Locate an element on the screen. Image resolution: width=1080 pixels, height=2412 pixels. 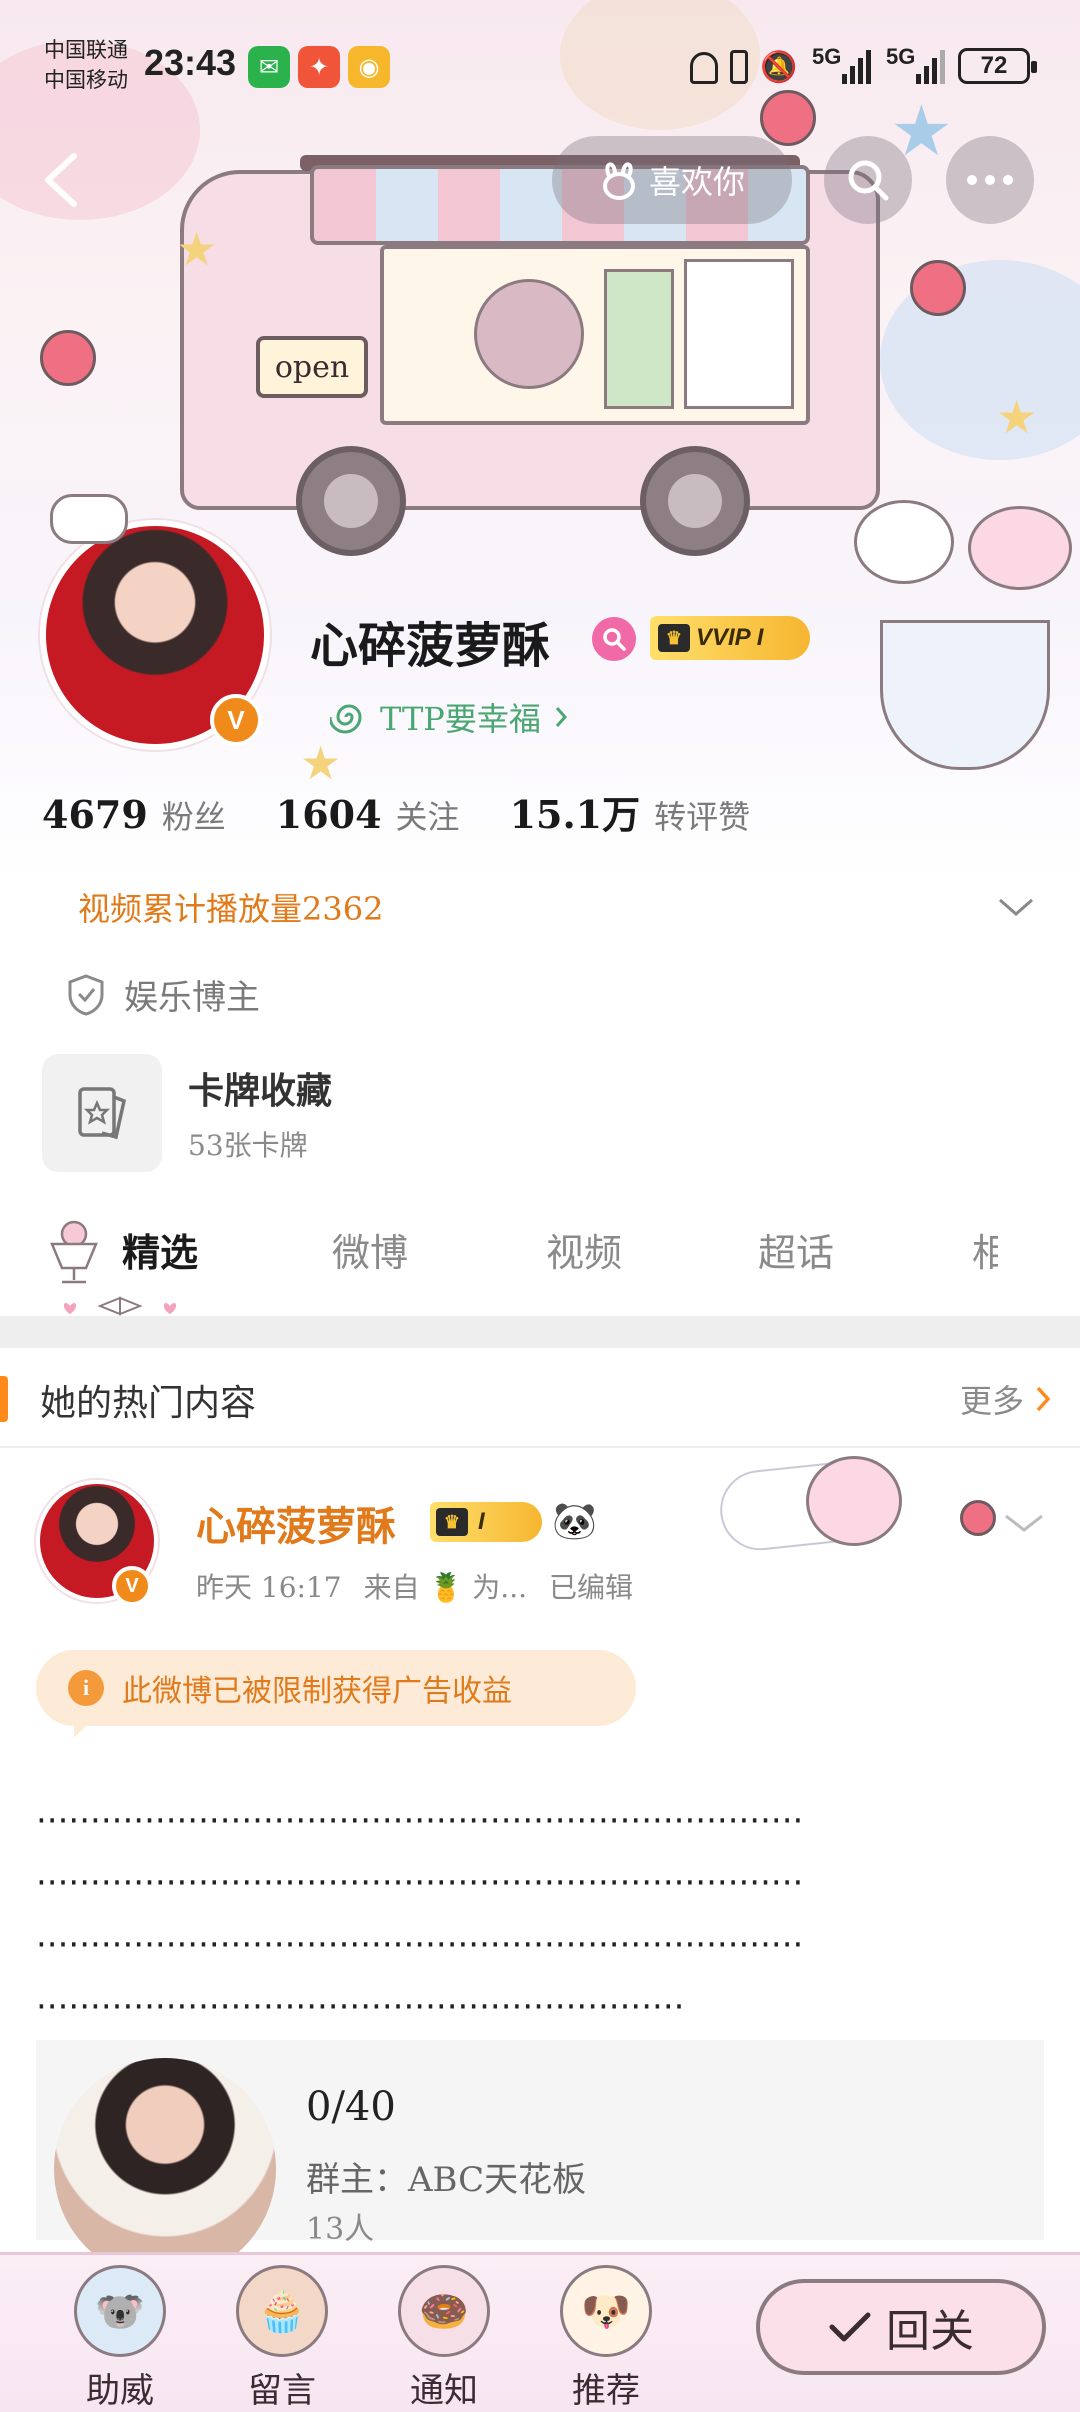
pineapple-icon: 🍍 is located at coordinates (446, 1587).